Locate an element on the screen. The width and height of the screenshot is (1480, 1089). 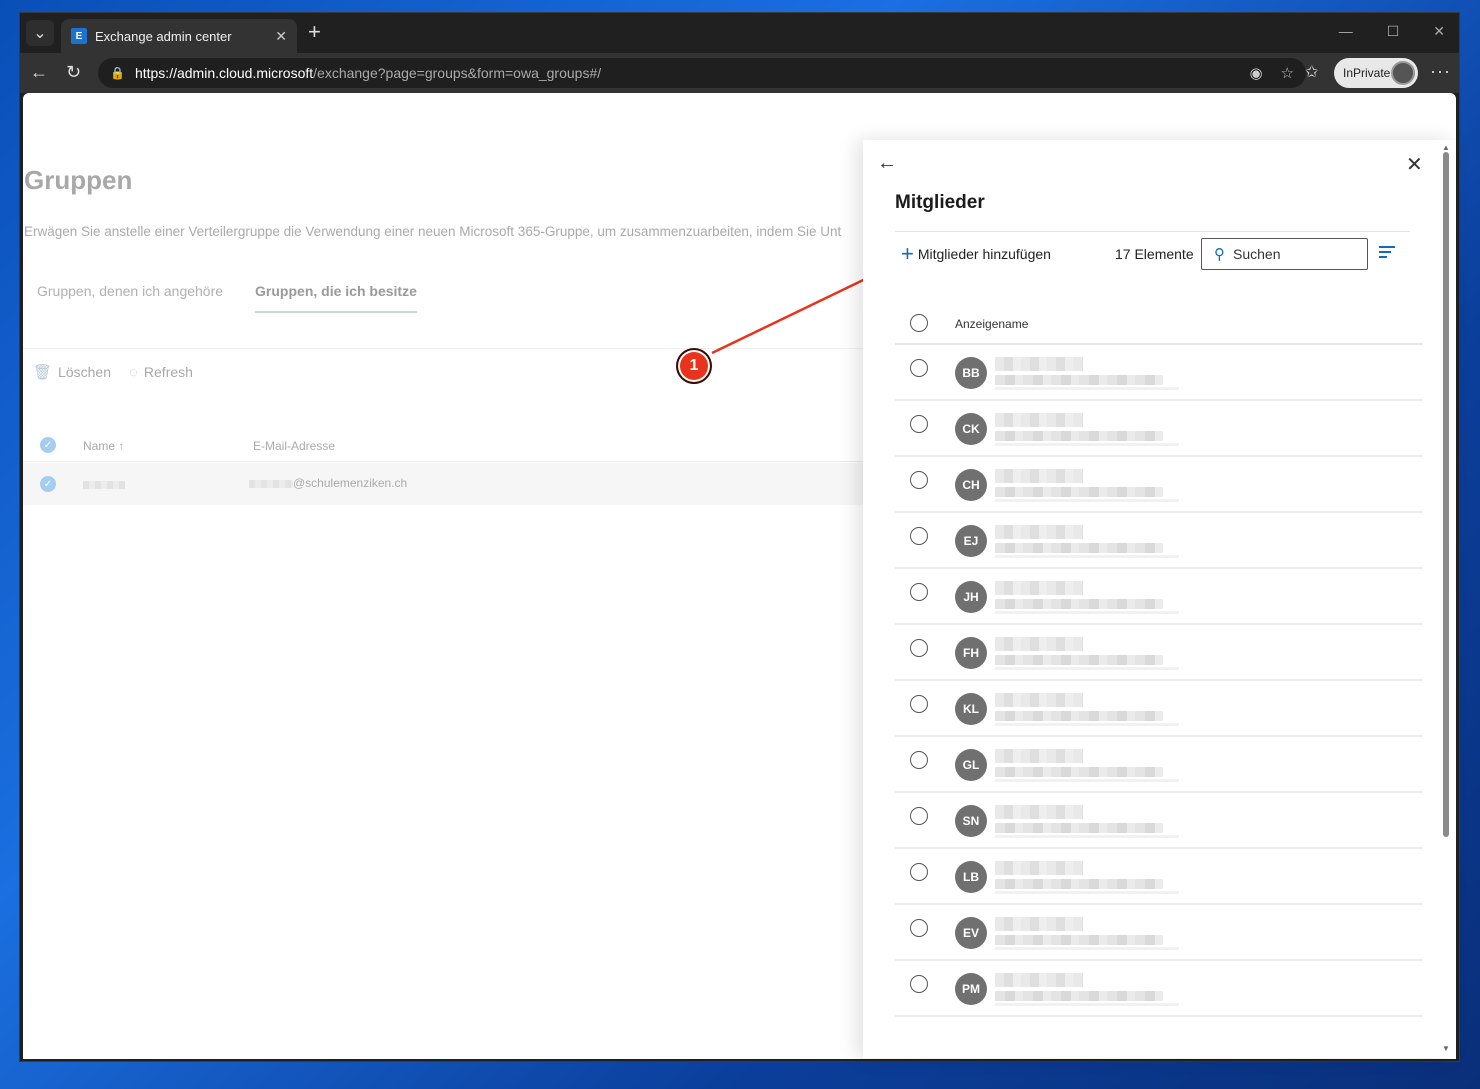
tab-actions-button: ⌄ is located at coordinates (40, 33).